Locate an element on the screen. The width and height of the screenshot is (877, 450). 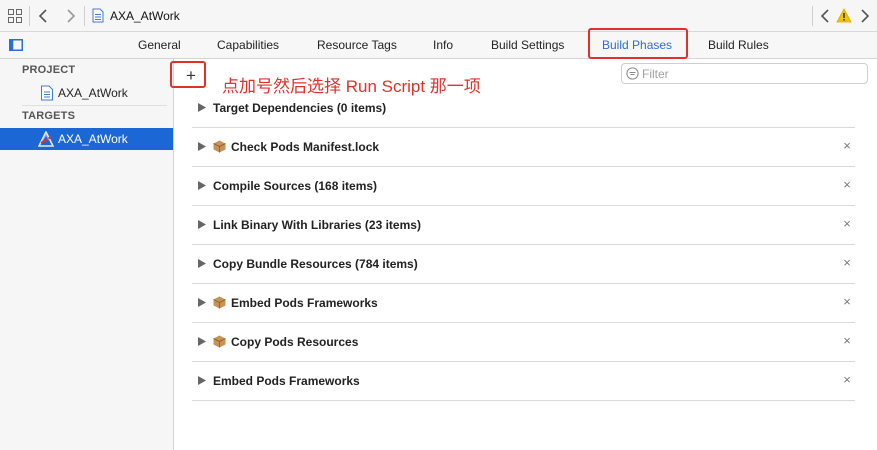
tab-general: General is located at coordinates (159, 45).